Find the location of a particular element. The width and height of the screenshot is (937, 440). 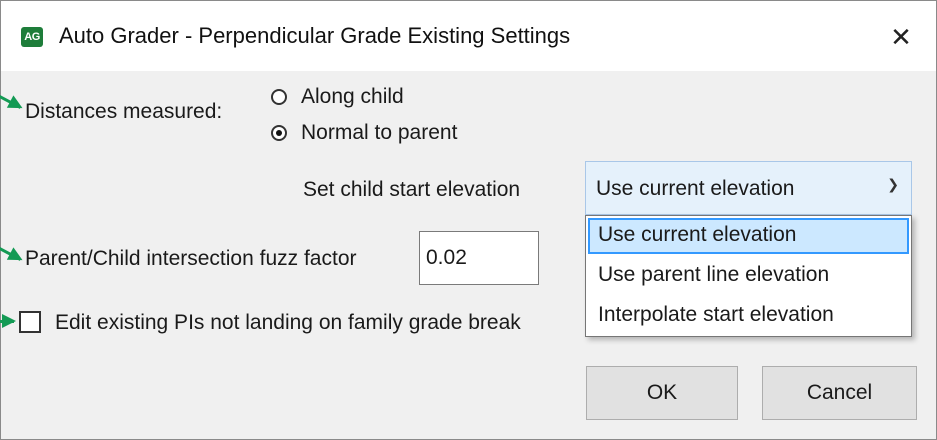

dropdown-option-use-parent-line-elevation: Use parent line elevation is located at coordinates (748, 276).